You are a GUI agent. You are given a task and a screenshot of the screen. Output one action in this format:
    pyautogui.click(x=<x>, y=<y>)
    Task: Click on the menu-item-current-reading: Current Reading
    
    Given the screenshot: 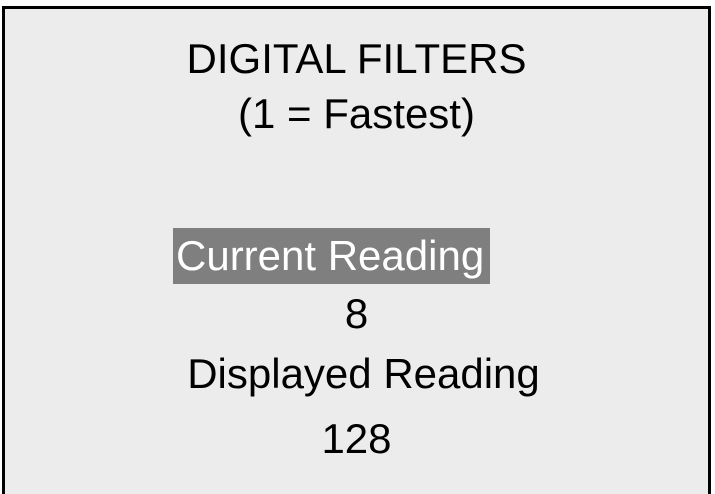 What is the action you would take?
    pyautogui.click(x=332, y=256)
    